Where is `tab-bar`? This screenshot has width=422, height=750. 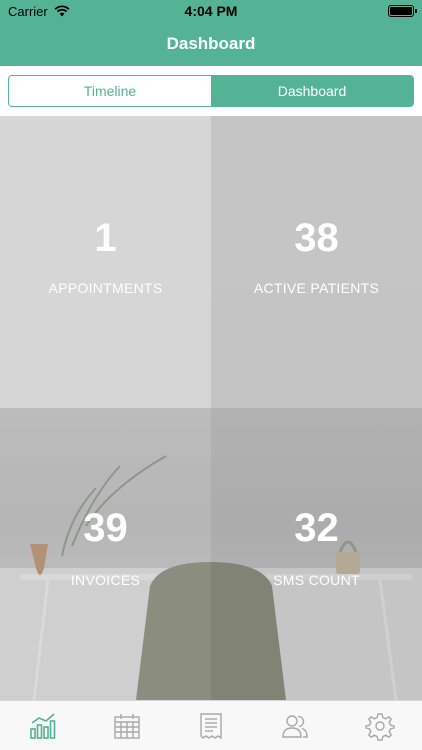
tab-bar is located at coordinates (211, 725).